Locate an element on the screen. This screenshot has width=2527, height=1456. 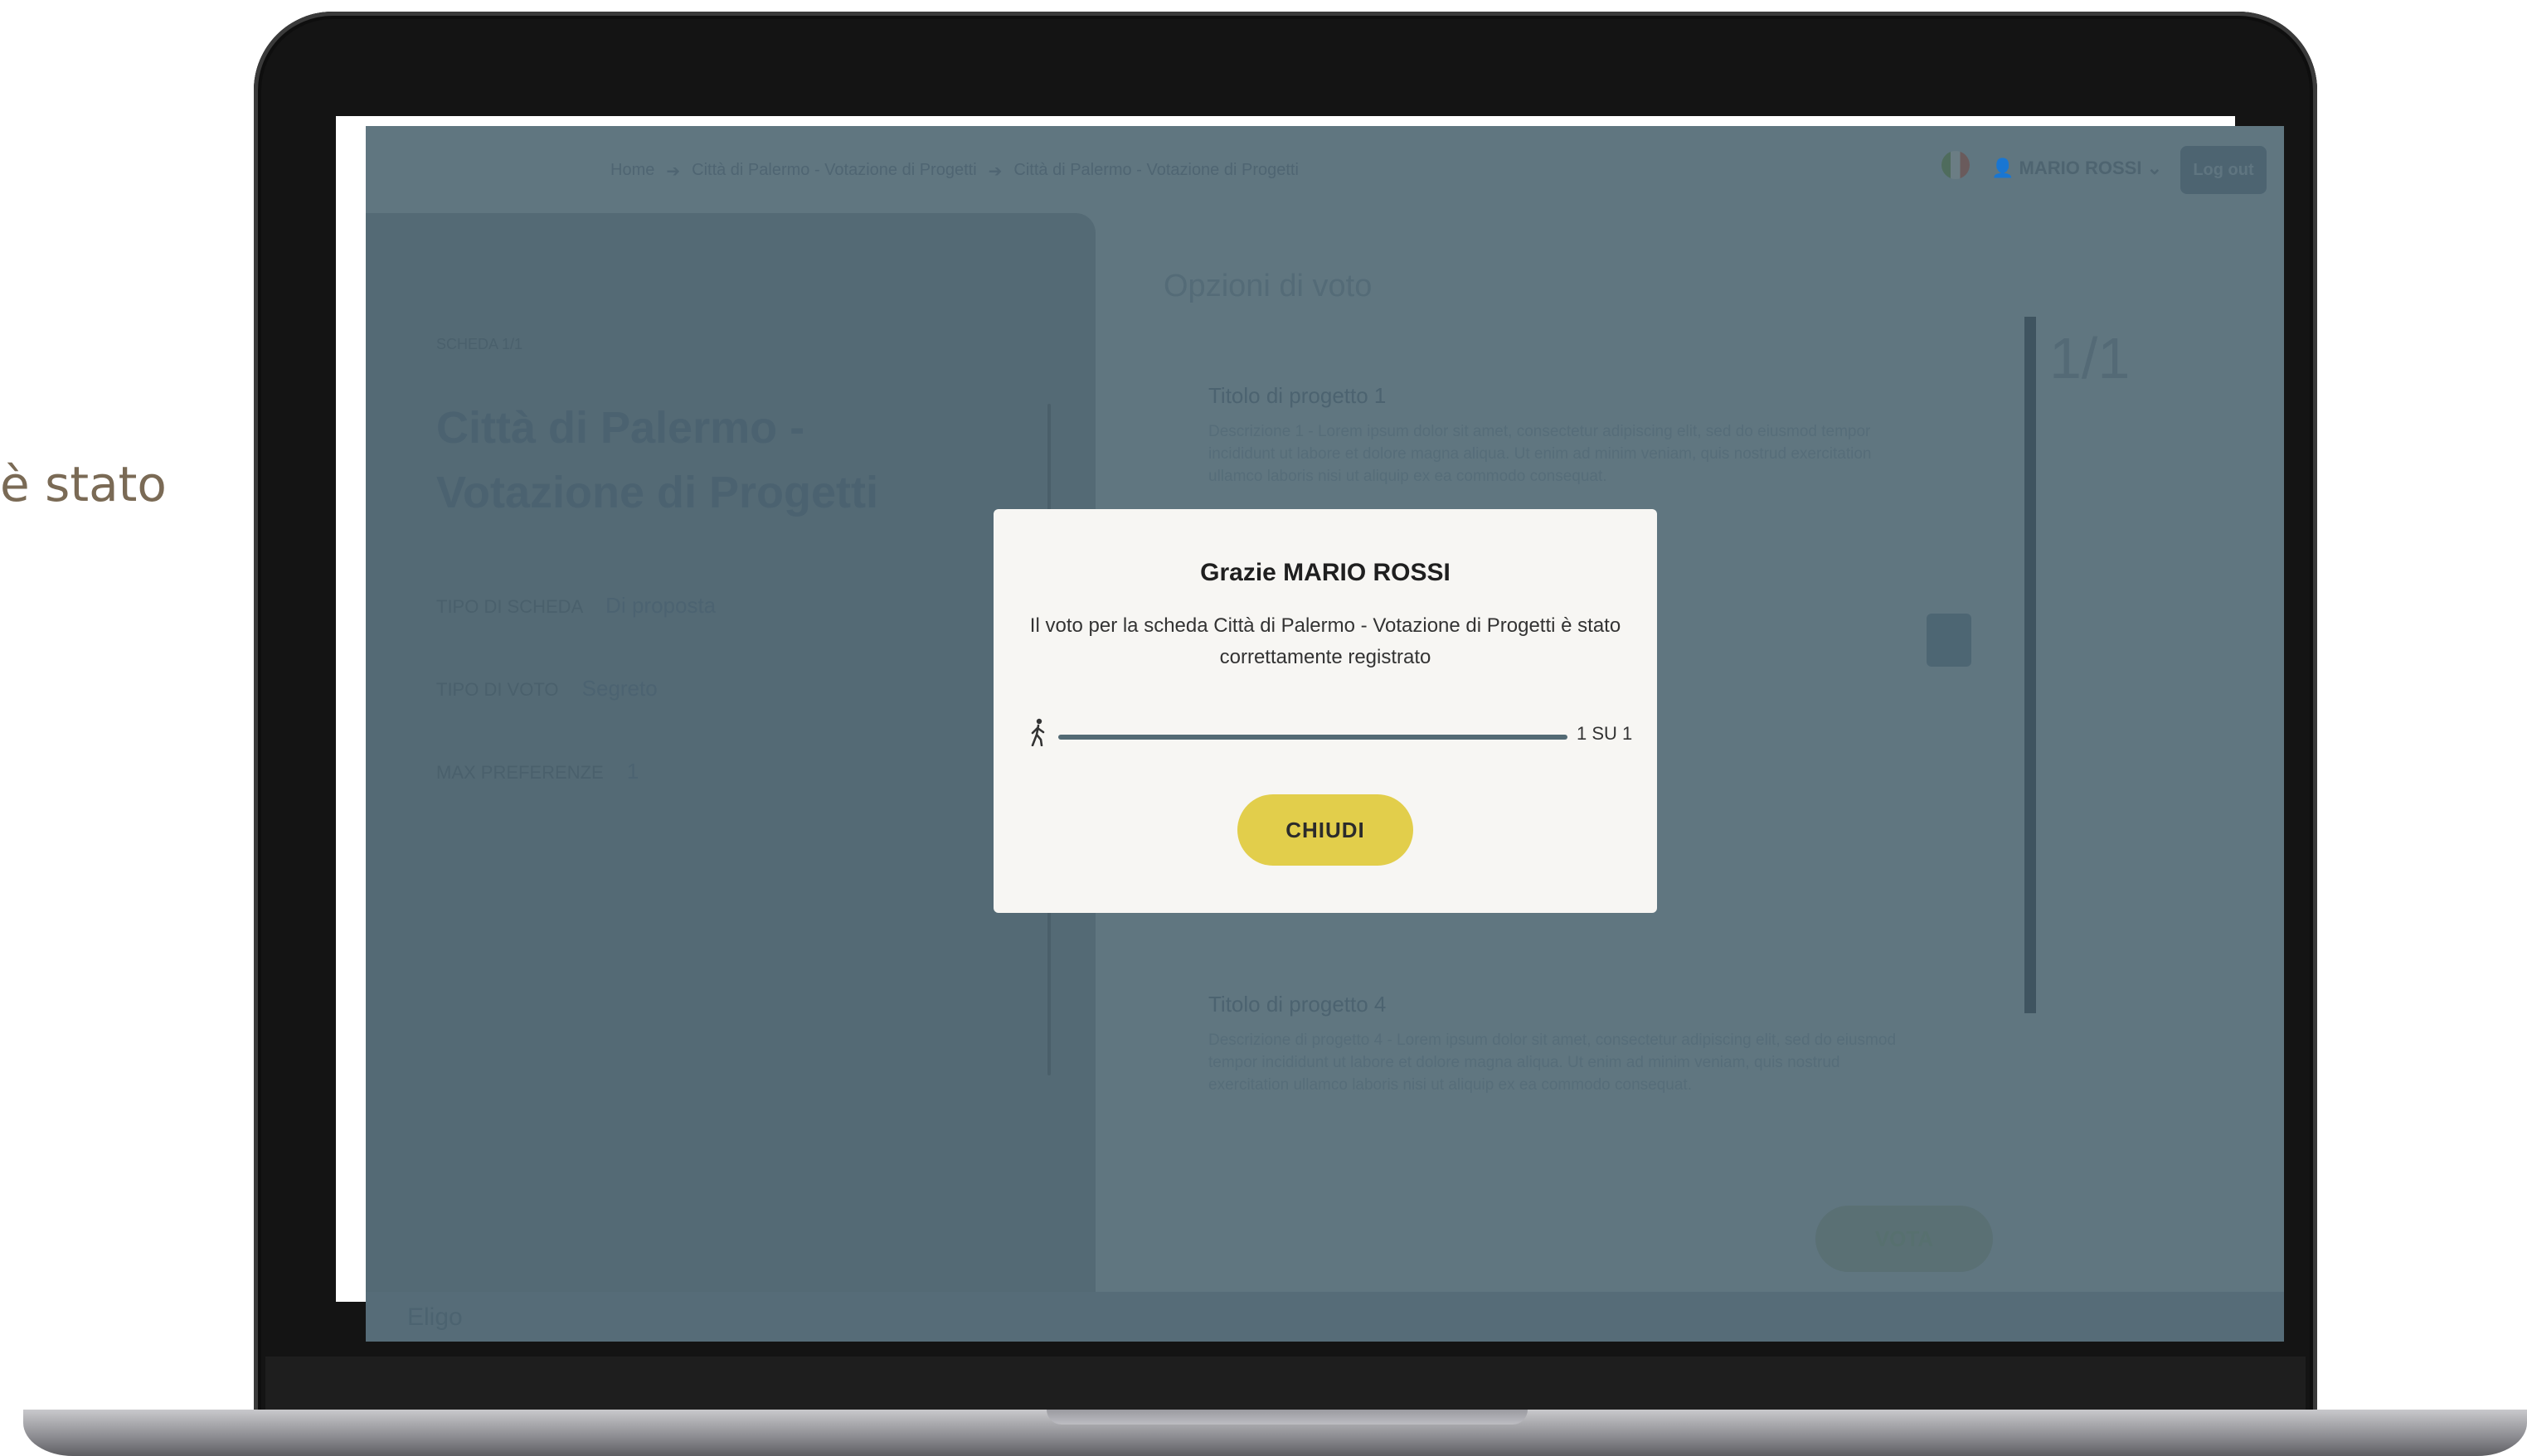
max-preferences-value: 1 is located at coordinates (632, 771).